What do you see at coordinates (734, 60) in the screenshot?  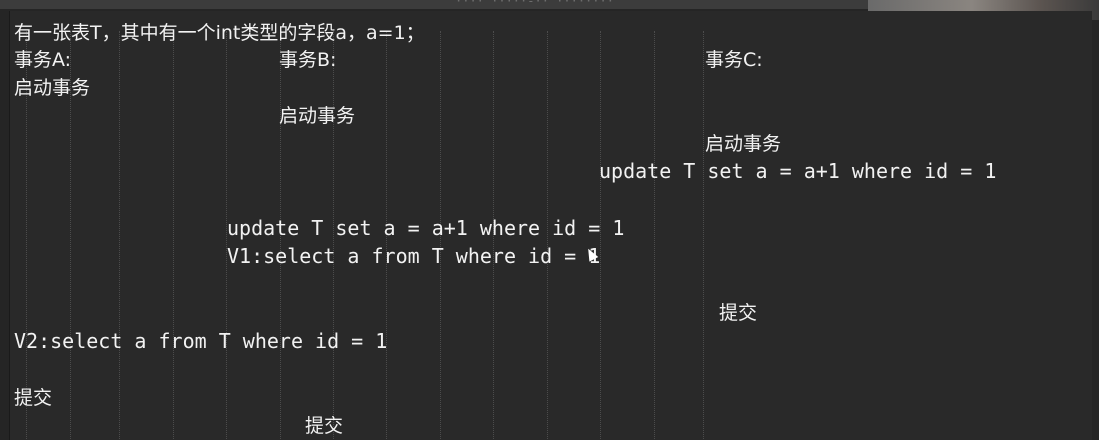 I see `line-header-c: 事务C:` at bounding box center [734, 60].